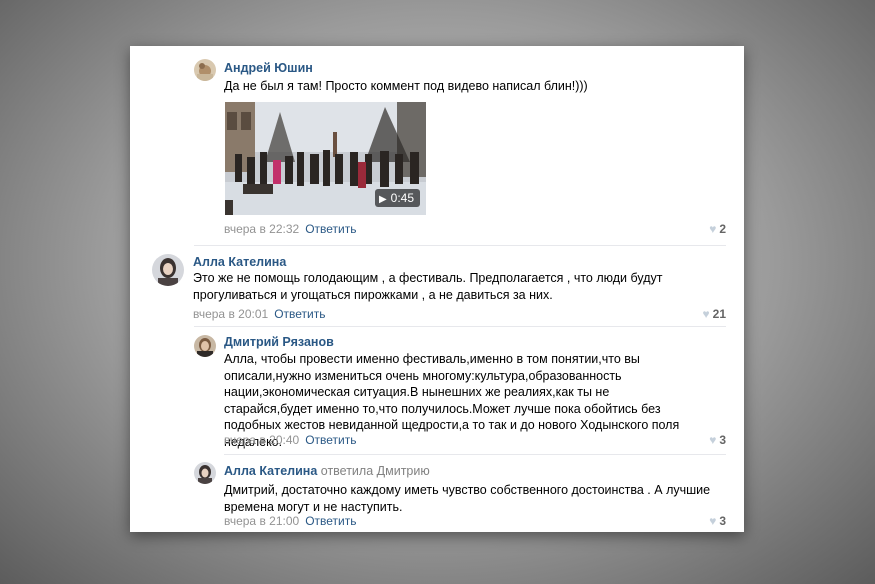  What do you see at coordinates (279, 342) in the screenshot?
I see `author-name: Дмитрий Рязанов` at bounding box center [279, 342].